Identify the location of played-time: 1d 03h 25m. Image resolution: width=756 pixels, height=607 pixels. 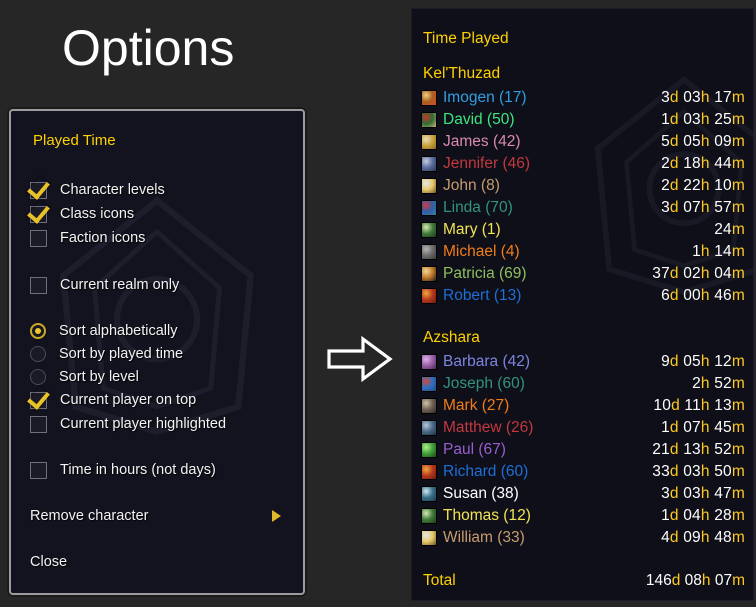
(703, 119).